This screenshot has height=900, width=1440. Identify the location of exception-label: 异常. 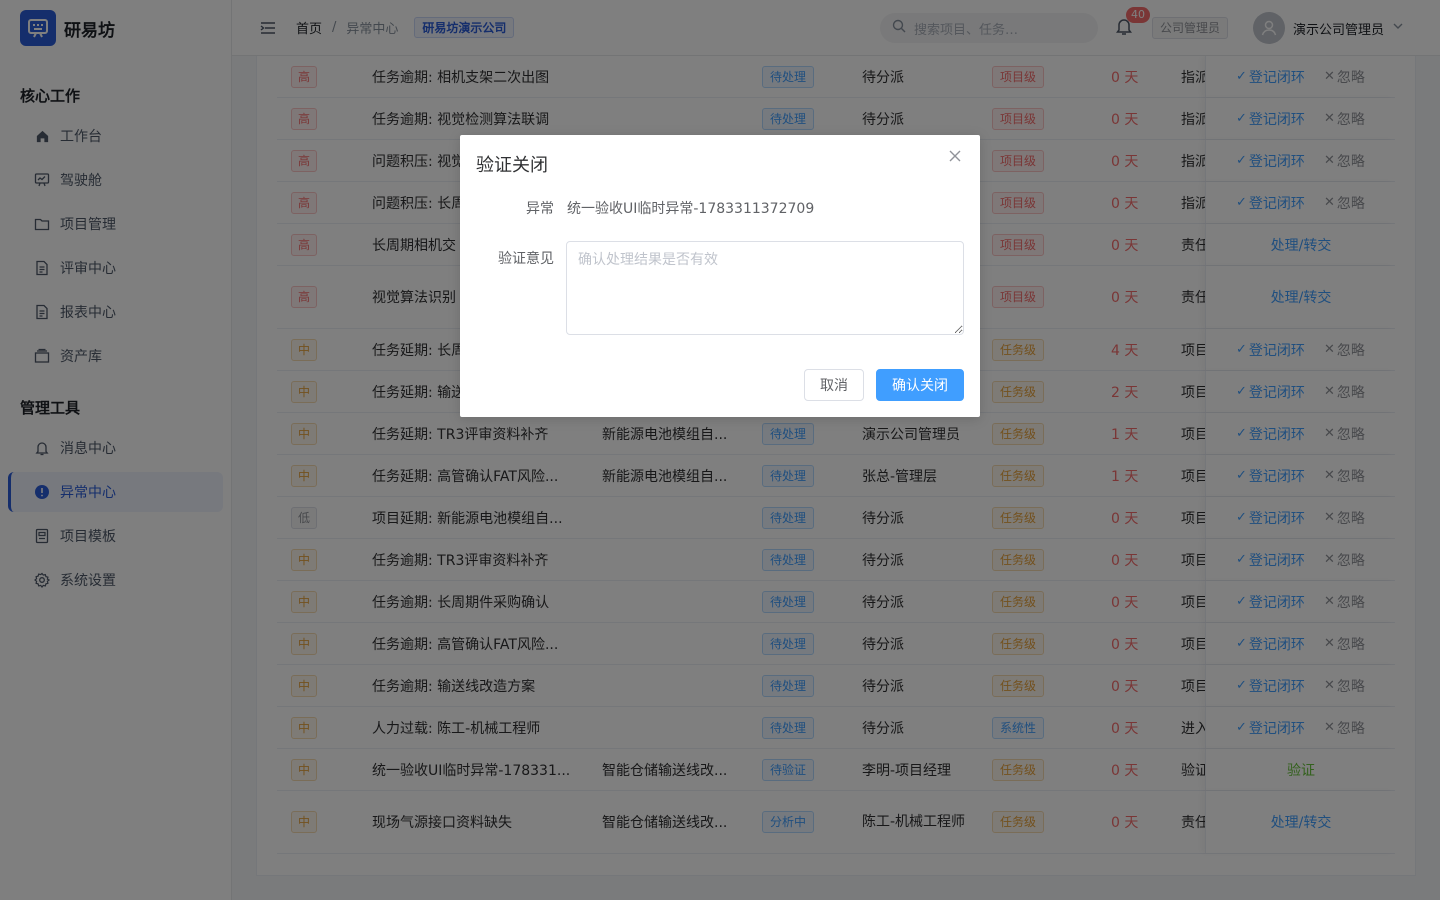
(540, 209).